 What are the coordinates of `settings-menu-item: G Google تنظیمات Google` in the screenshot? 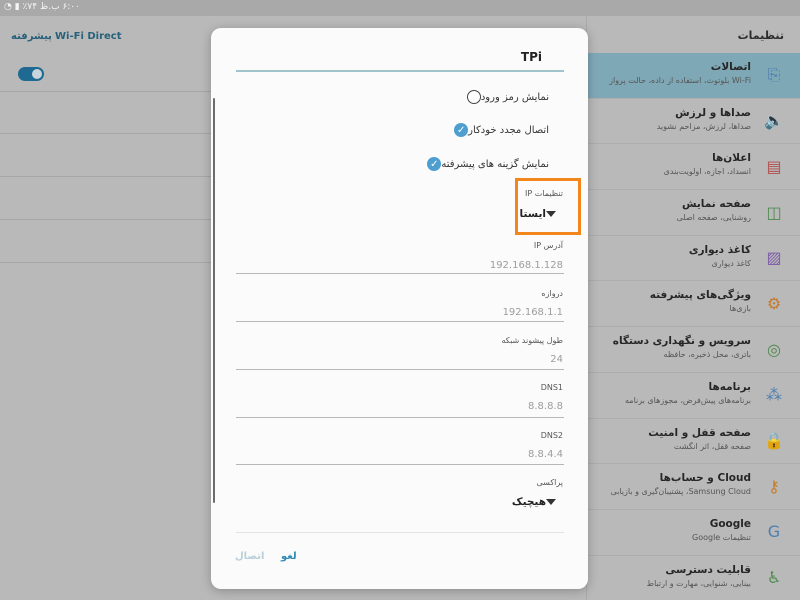 It's located at (693, 533).